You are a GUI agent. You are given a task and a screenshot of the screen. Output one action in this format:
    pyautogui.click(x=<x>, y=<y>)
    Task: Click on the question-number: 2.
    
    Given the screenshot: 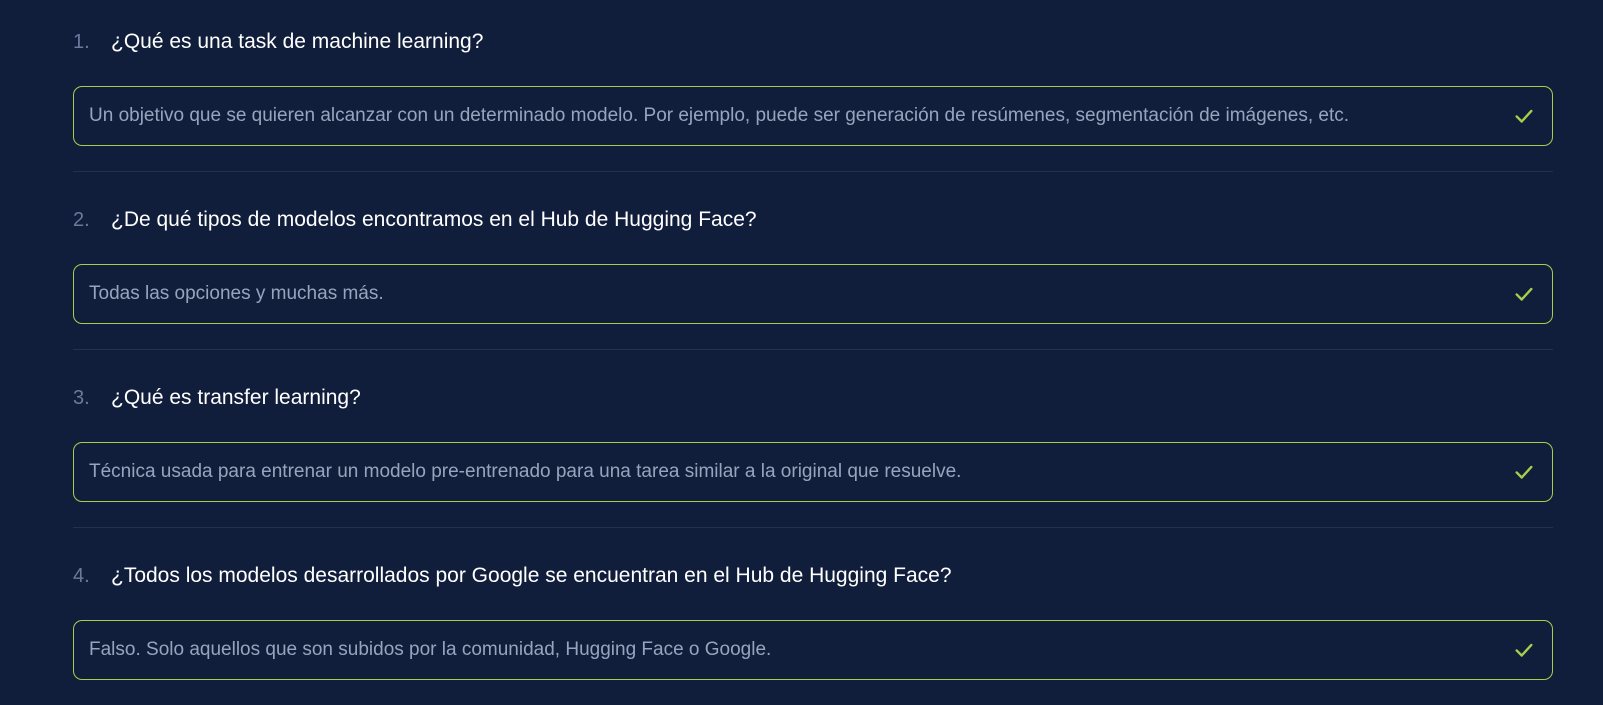 What is the action you would take?
    pyautogui.click(x=81, y=219)
    